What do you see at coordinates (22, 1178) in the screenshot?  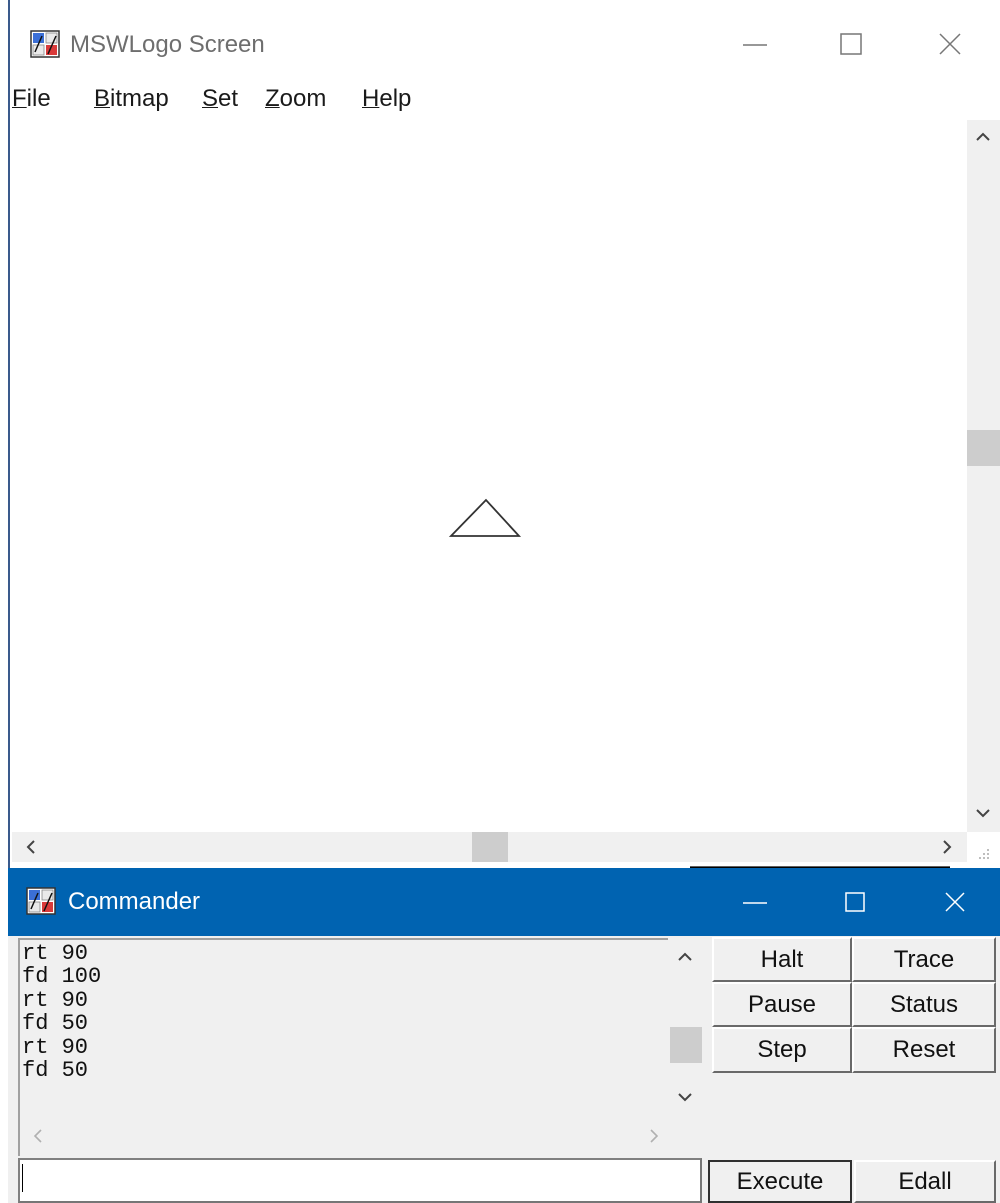 I see `text-caret` at bounding box center [22, 1178].